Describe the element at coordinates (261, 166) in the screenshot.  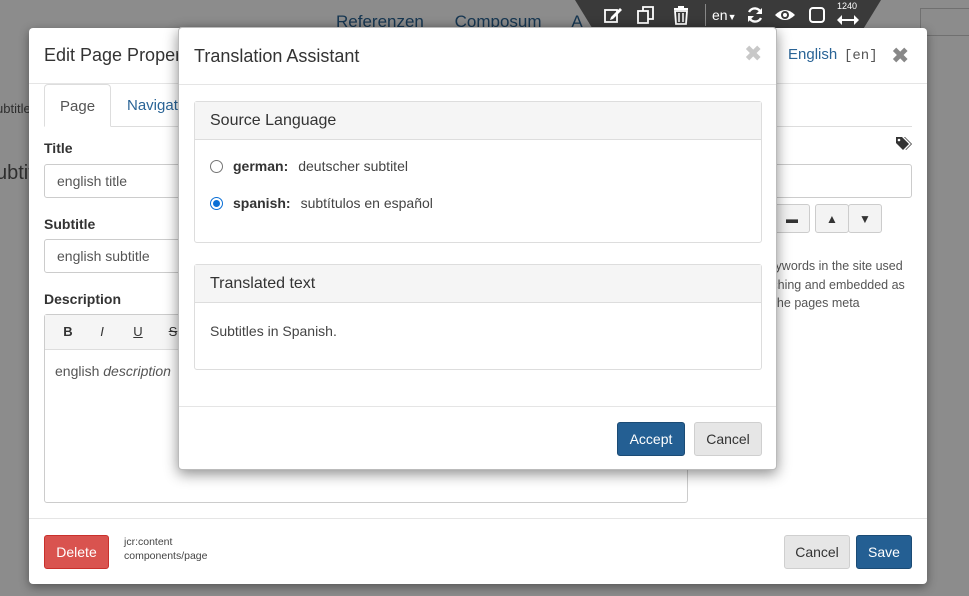
I see `option-language: german:` at that location.